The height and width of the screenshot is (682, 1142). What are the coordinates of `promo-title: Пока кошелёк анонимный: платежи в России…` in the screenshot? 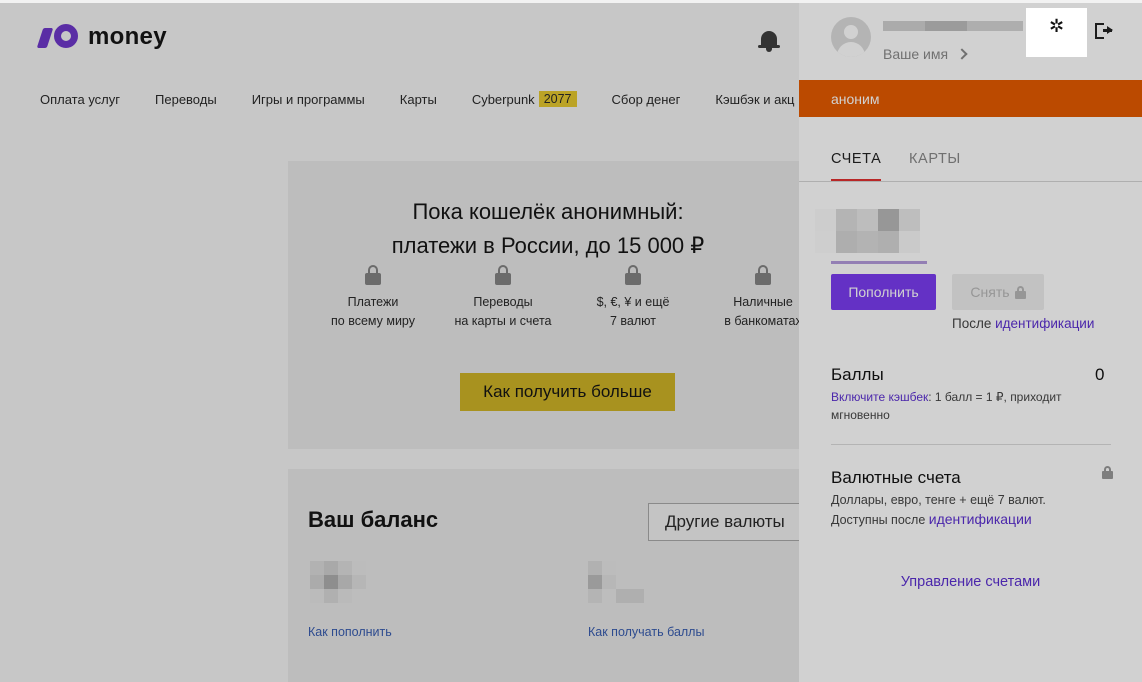 It's located at (548, 229).